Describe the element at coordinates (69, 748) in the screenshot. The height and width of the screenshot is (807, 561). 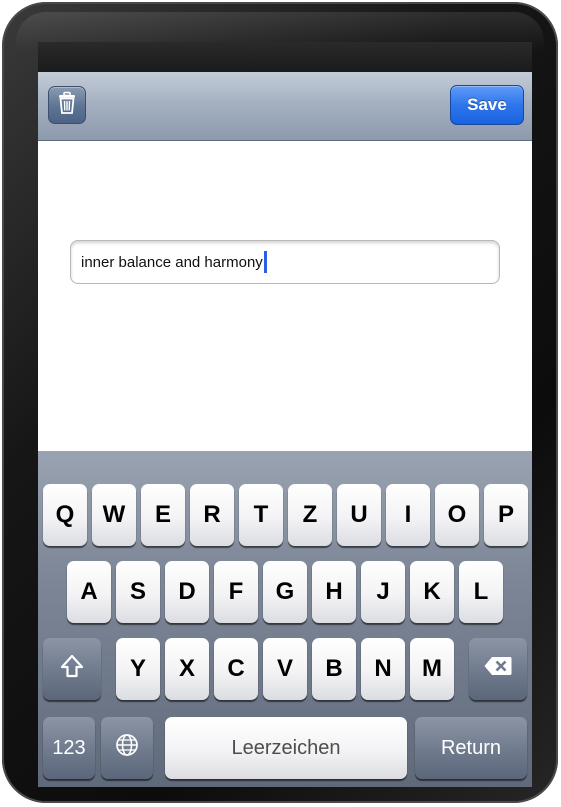
I see `numbers-key: 123` at that location.